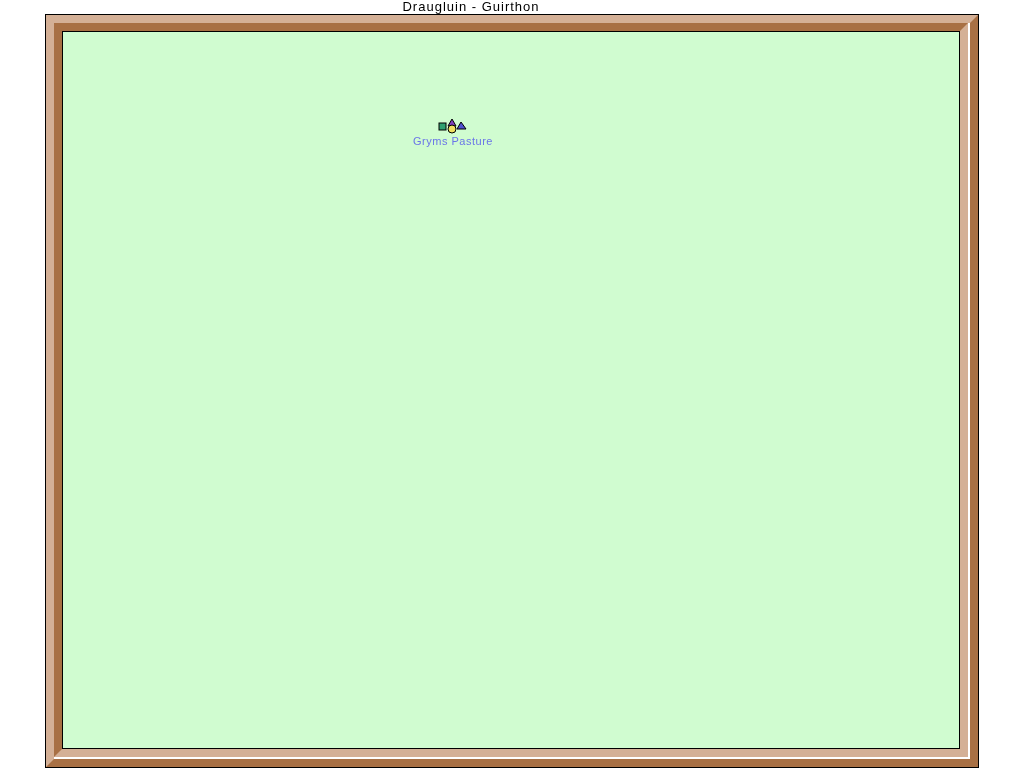  Describe the element at coordinates (453, 141) in the screenshot. I see `location-label: Gryms Pasture` at that location.